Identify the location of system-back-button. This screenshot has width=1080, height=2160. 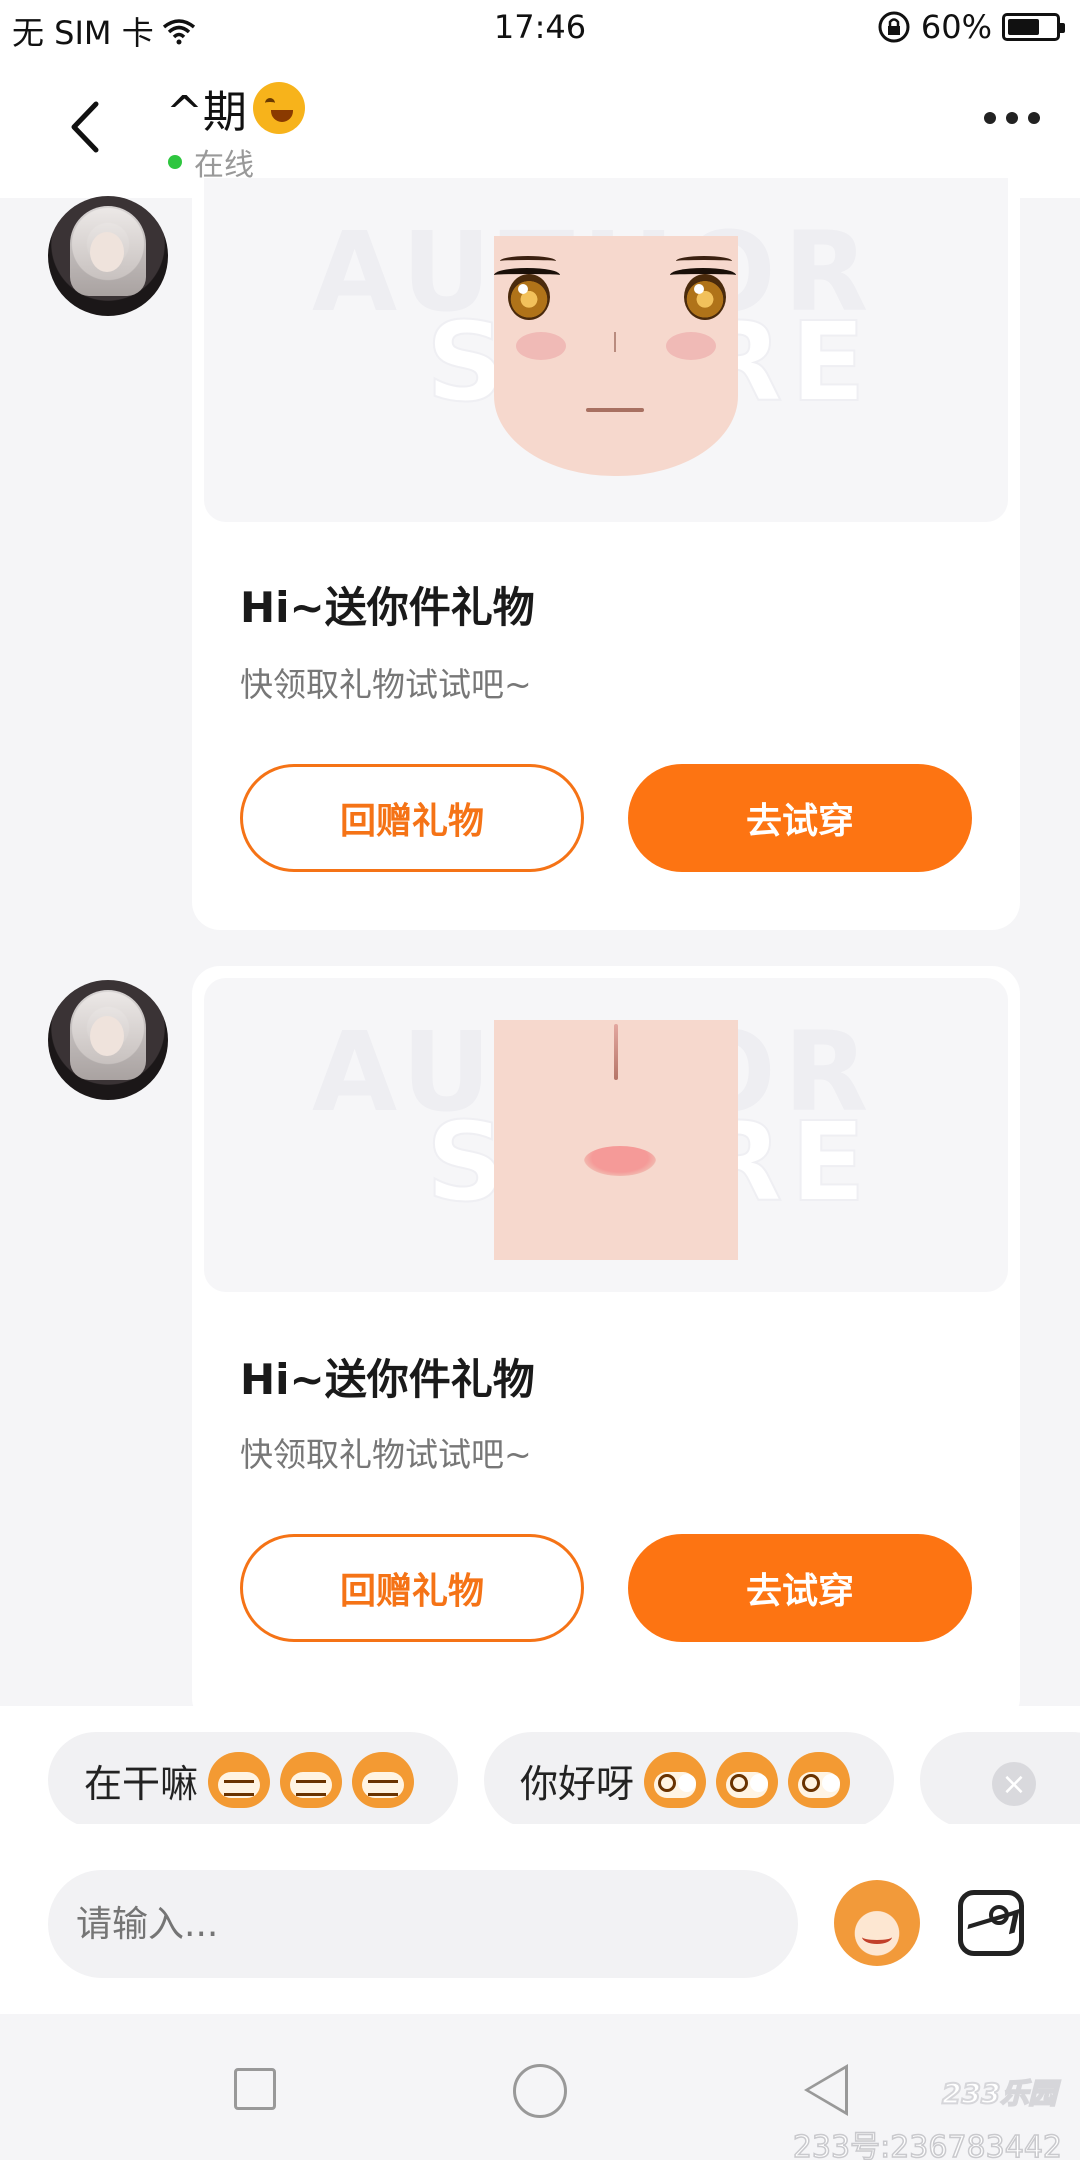
(826, 2090).